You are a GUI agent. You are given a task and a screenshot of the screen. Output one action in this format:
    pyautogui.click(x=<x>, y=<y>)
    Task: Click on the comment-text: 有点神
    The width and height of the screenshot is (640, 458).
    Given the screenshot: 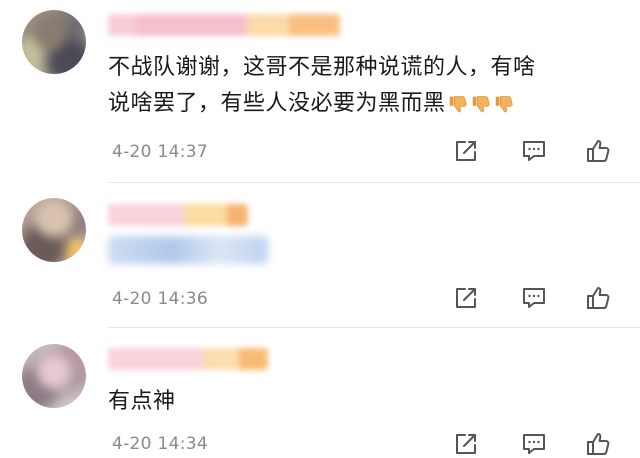 What is the action you would take?
    pyautogui.click(x=142, y=401)
    